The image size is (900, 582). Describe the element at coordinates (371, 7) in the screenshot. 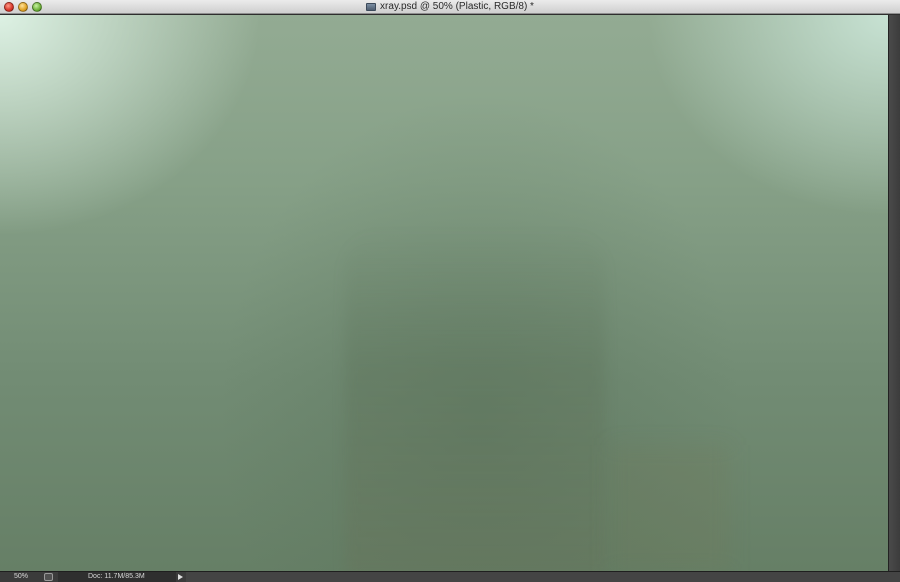

I see `psd-document-icon` at that location.